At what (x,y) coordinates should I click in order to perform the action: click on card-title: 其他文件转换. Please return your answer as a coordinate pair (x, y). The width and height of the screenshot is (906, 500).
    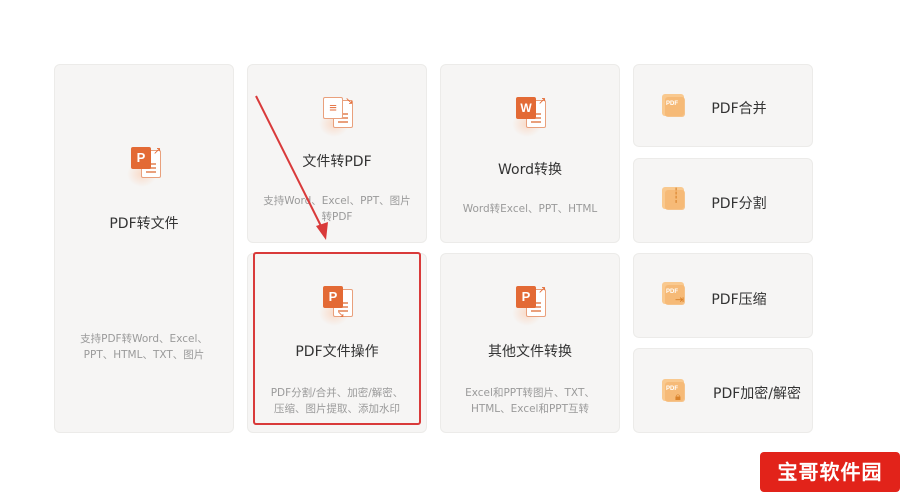
    Looking at the image, I should click on (530, 352).